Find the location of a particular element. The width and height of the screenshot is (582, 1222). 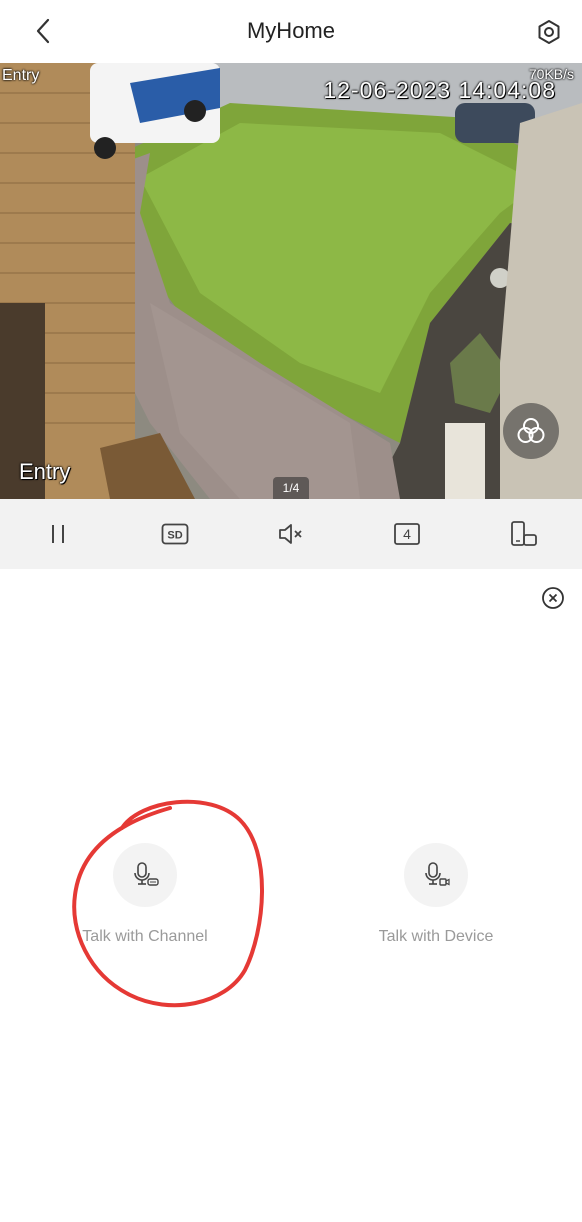

talk-with-channel-label: Talk with Channel is located at coordinates (145, 936).